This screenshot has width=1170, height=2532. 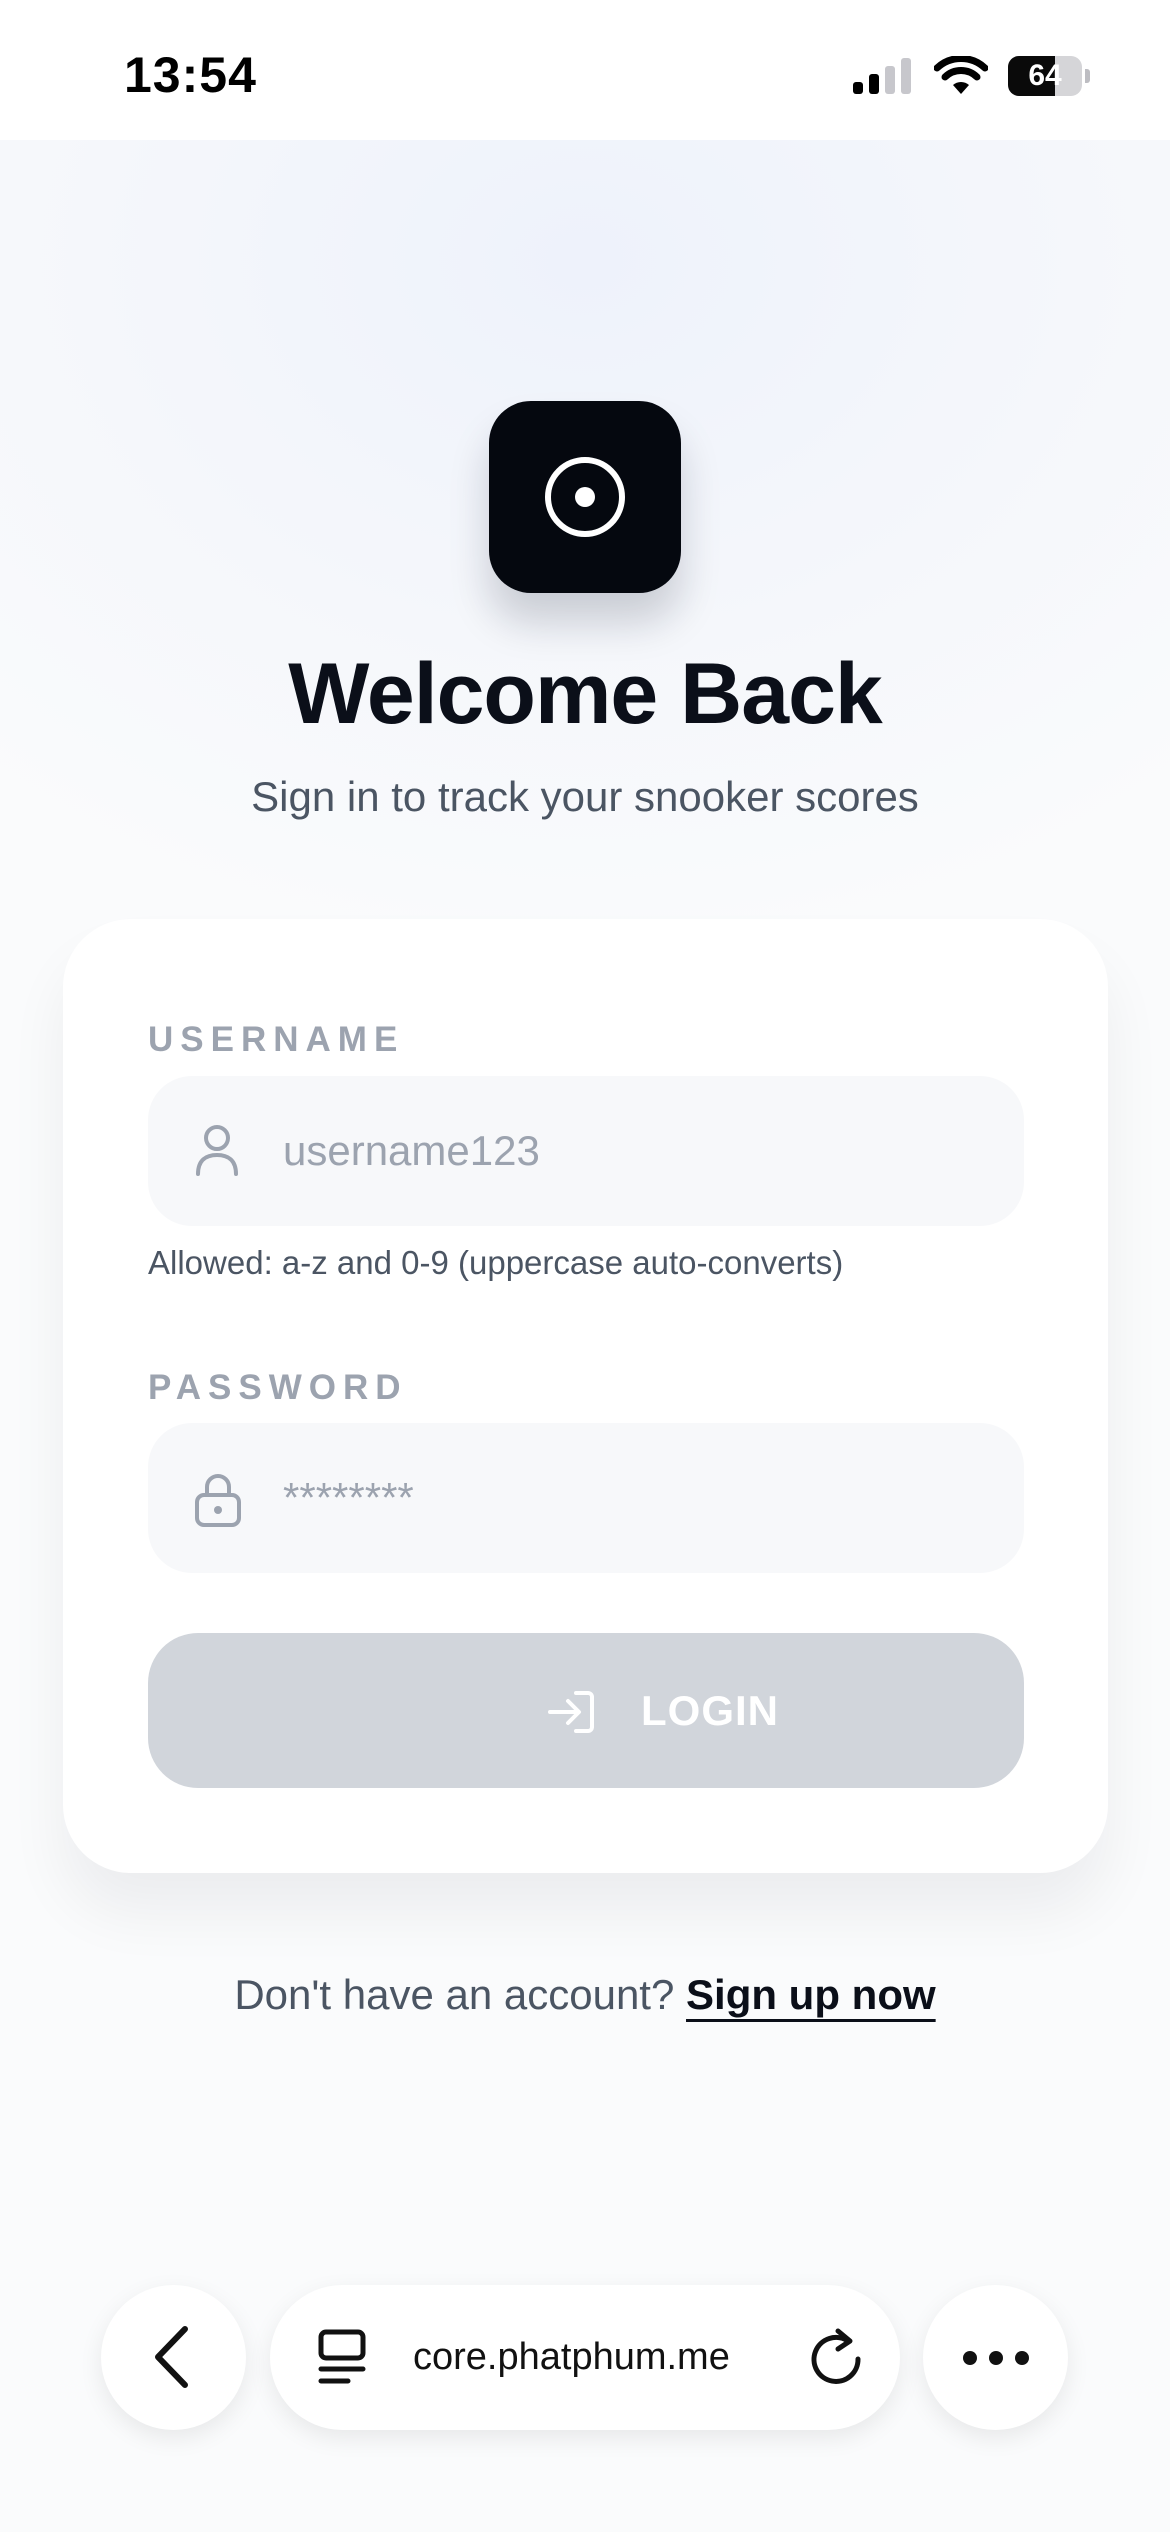 I want to click on back-button, so click(x=173, y=2357).